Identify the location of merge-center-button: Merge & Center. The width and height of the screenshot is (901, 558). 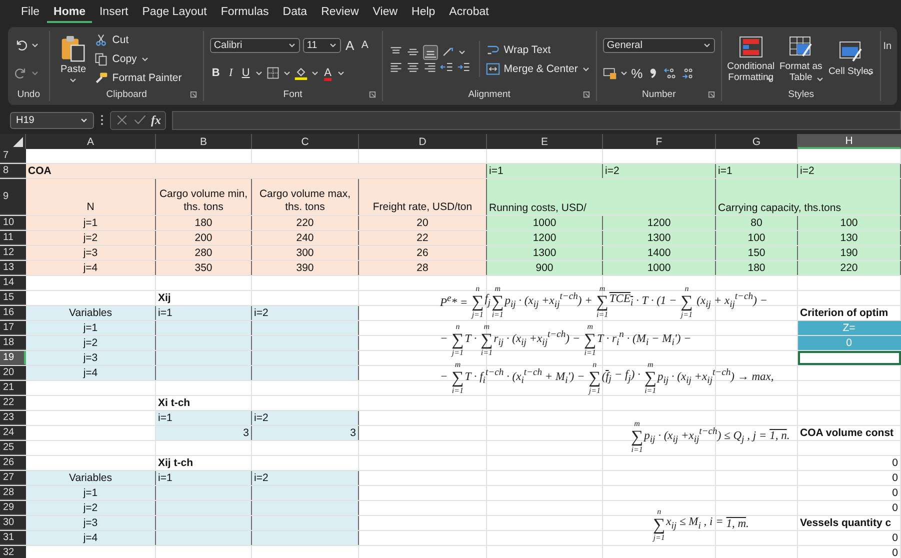
(538, 68).